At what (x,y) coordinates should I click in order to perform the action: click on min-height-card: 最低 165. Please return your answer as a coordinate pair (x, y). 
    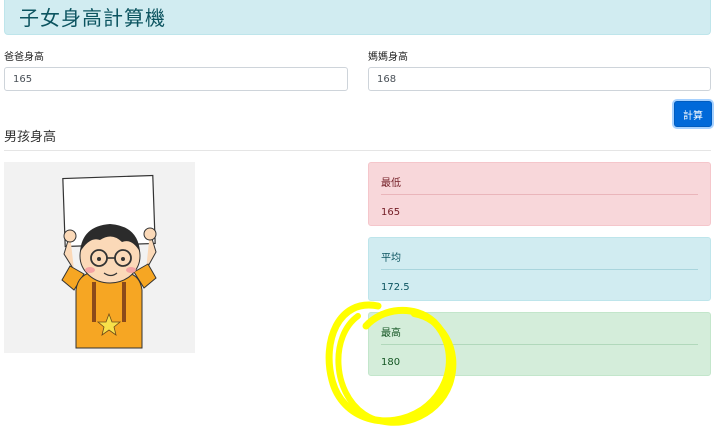
    Looking at the image, I should click on (539, 194).